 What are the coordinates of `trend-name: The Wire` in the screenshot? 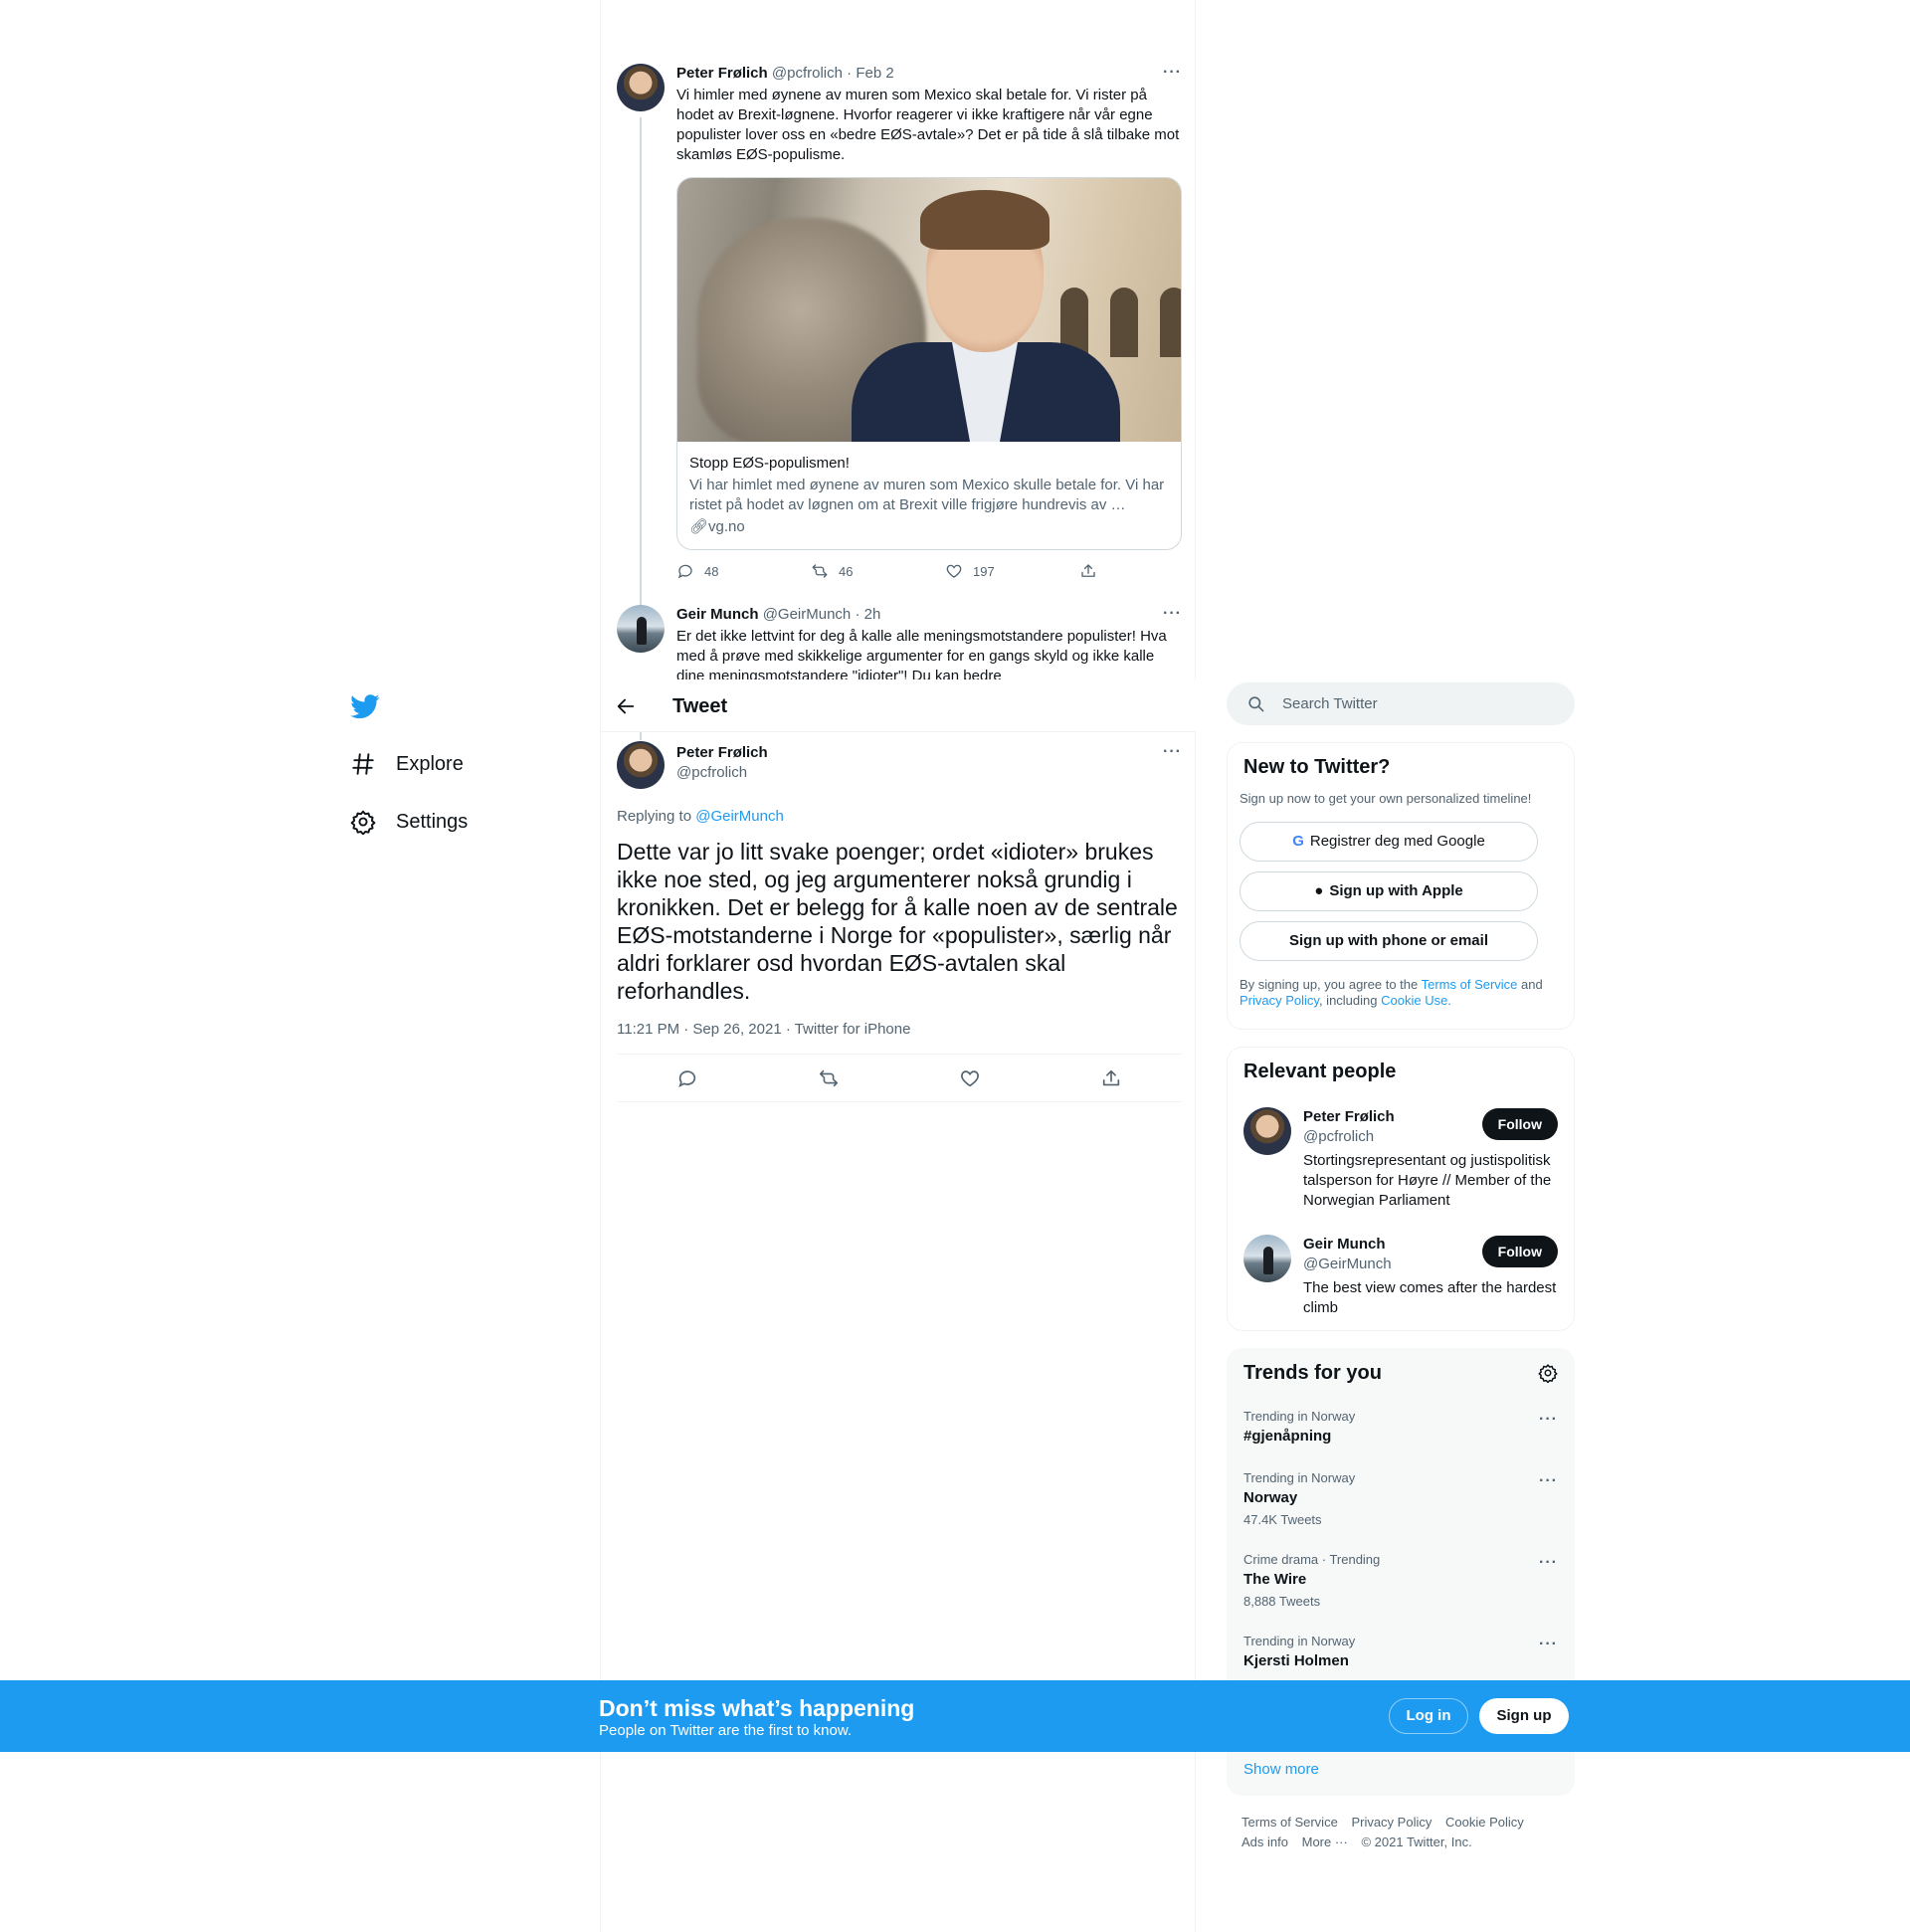 It's located at (1275, 1579).